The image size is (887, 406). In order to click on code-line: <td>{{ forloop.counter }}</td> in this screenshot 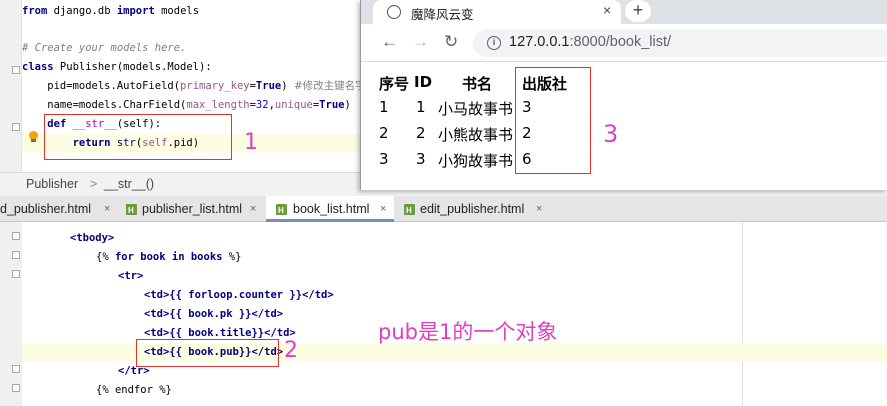, I will do `click(239, 295)`.